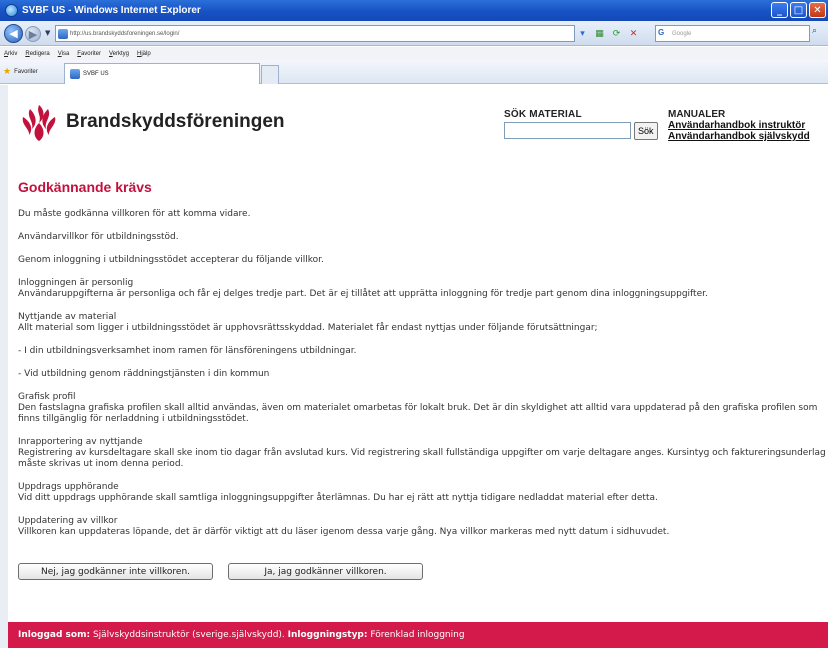 The height and width of the screenshot is (648, 828). I want to click on accept-button: Ja, jag godkänner villkoren., so click(325, 571).